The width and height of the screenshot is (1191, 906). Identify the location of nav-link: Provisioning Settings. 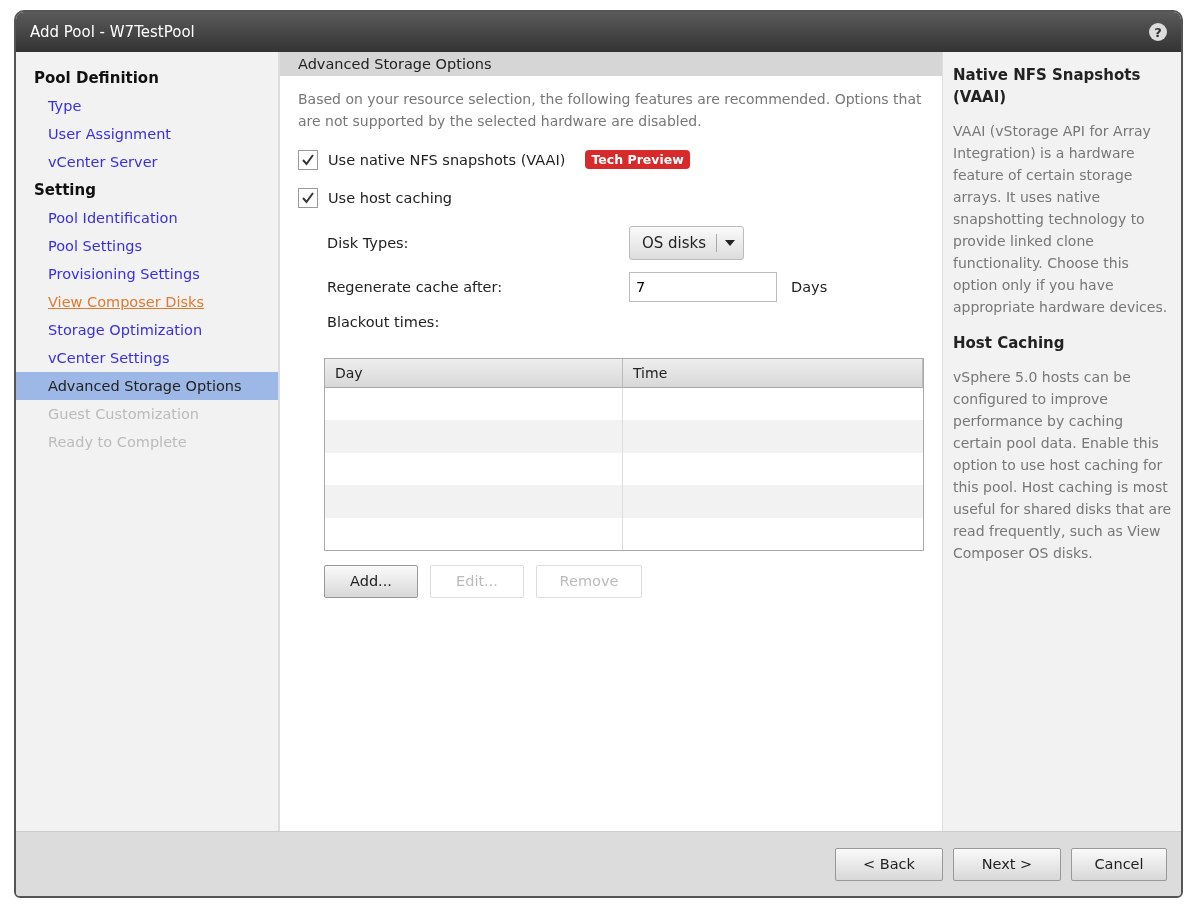
(147, 274).